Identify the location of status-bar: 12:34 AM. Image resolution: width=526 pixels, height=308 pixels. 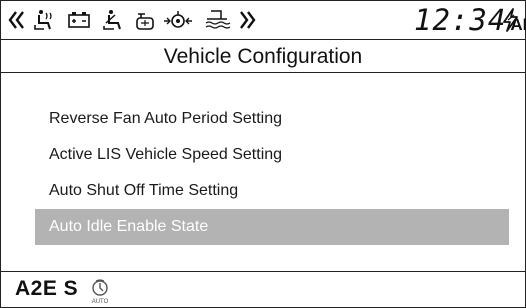
(263, 20).